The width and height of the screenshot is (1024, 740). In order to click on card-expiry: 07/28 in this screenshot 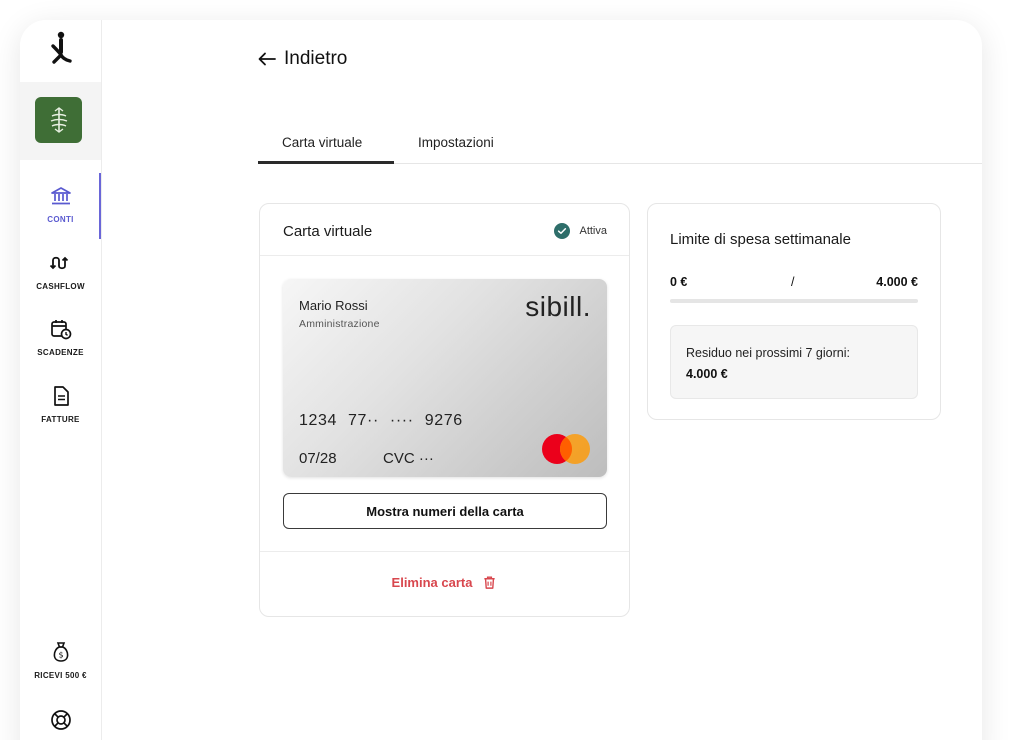, I will do `click(318, 458)`.